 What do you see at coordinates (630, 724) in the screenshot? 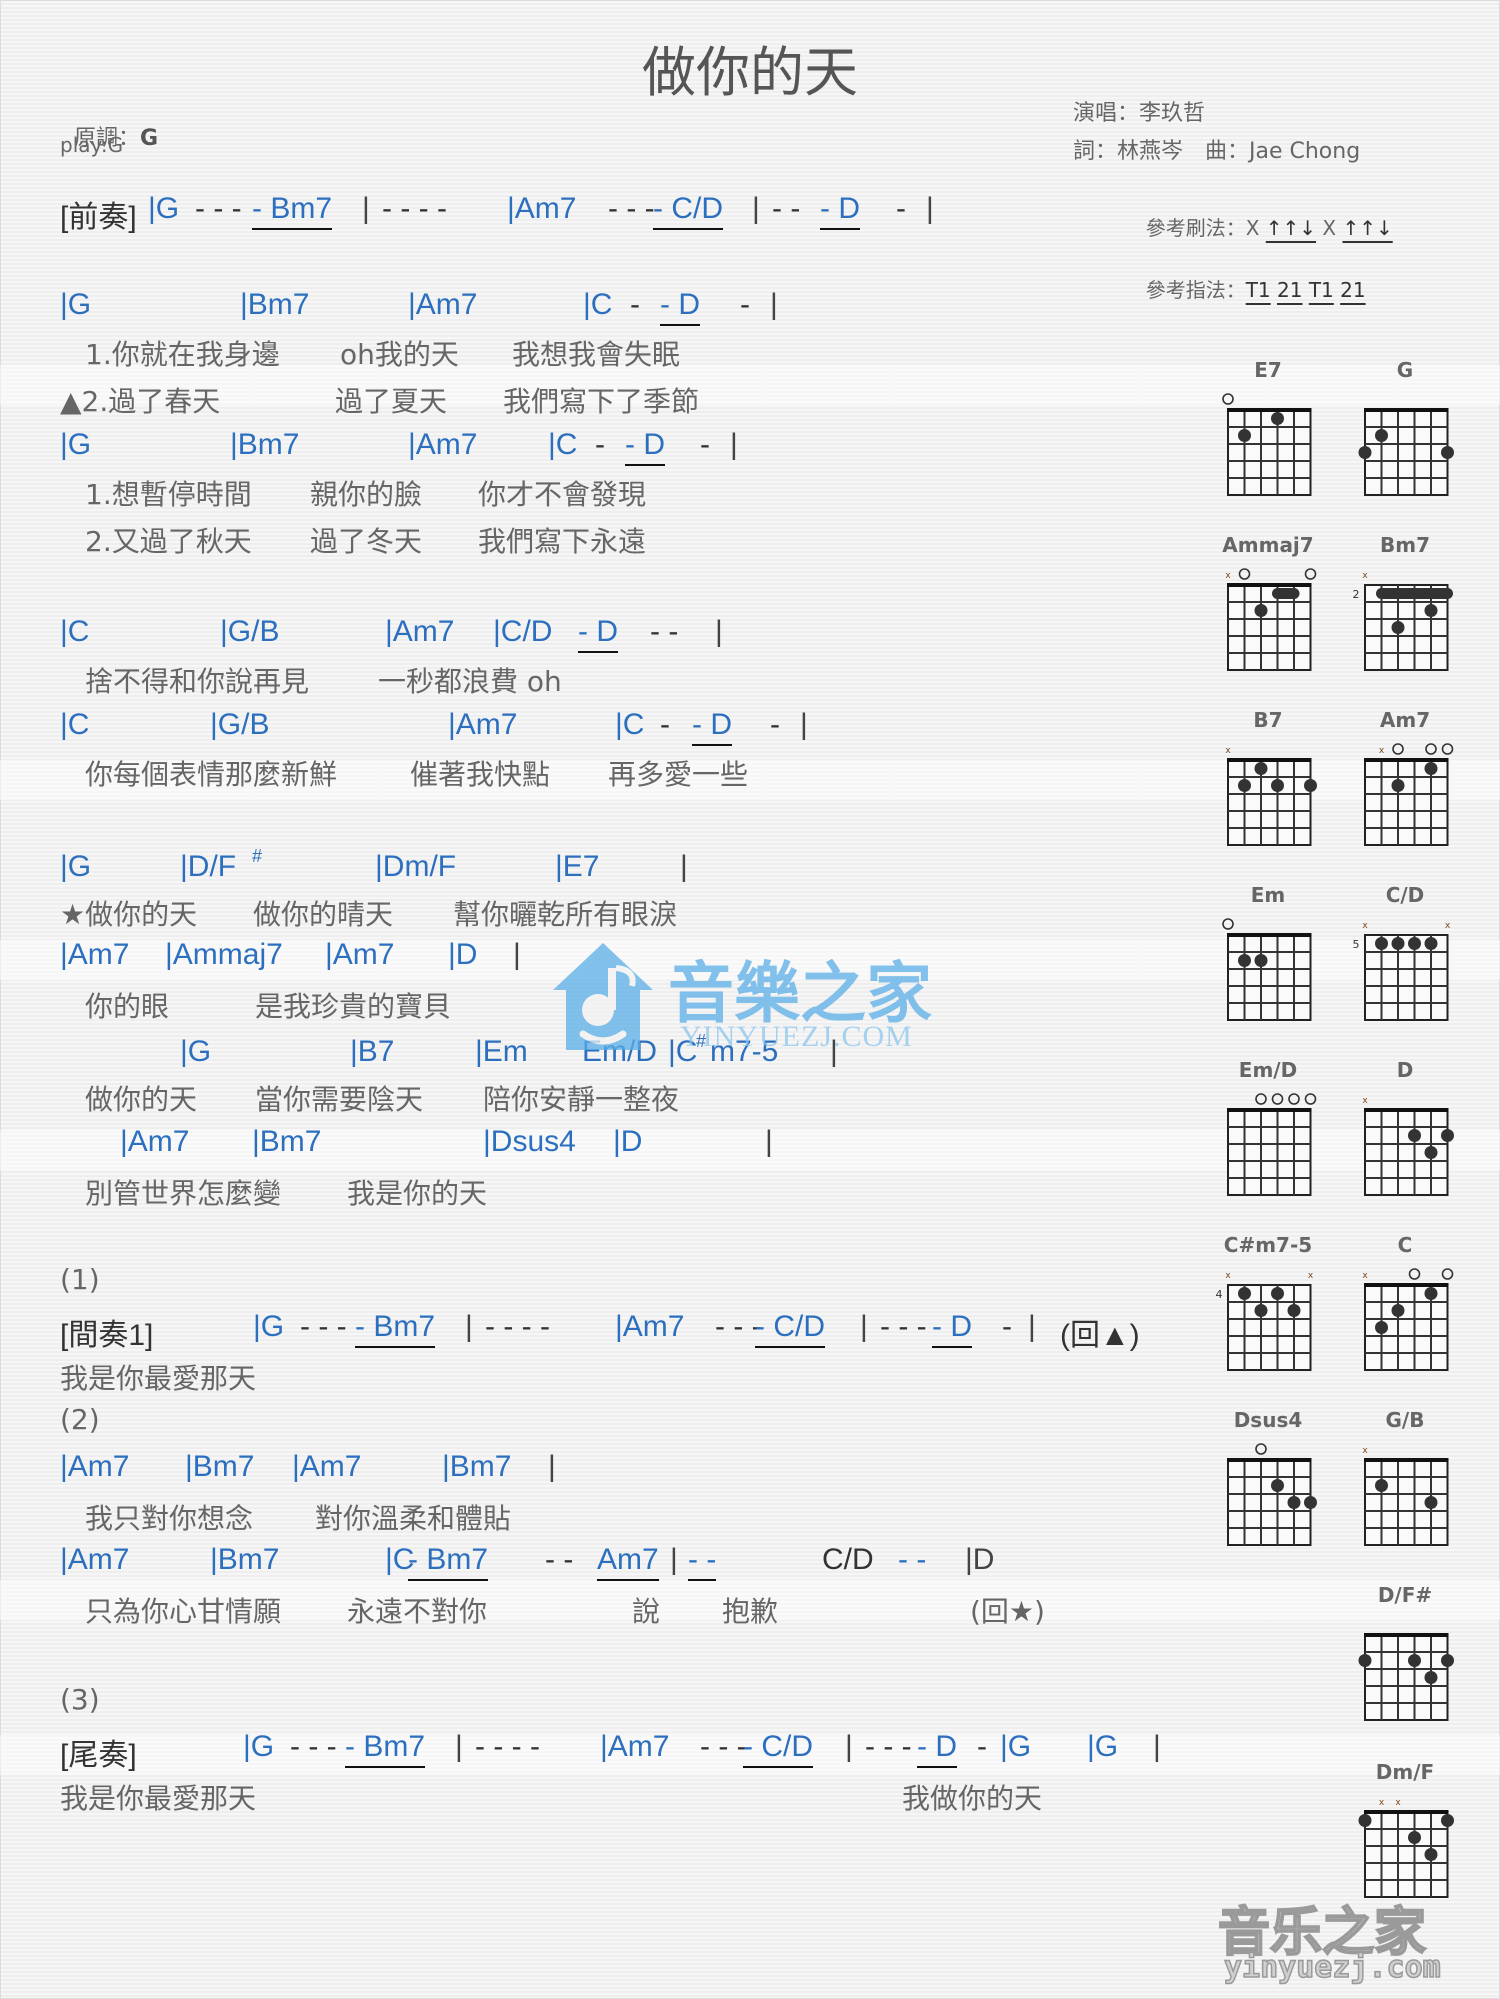
I see `chord-symbol: |C` at bounding box center [630, 724].